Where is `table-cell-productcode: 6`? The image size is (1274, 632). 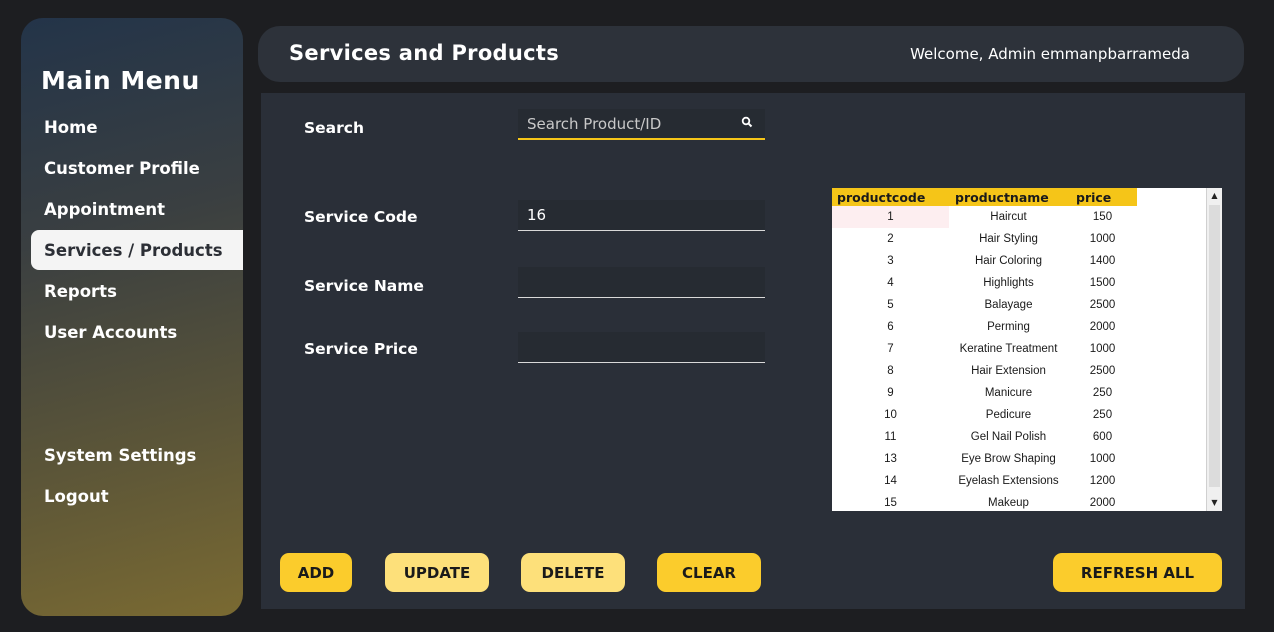 table-cell-productcode: 6 is located at coordinates (890, 327).